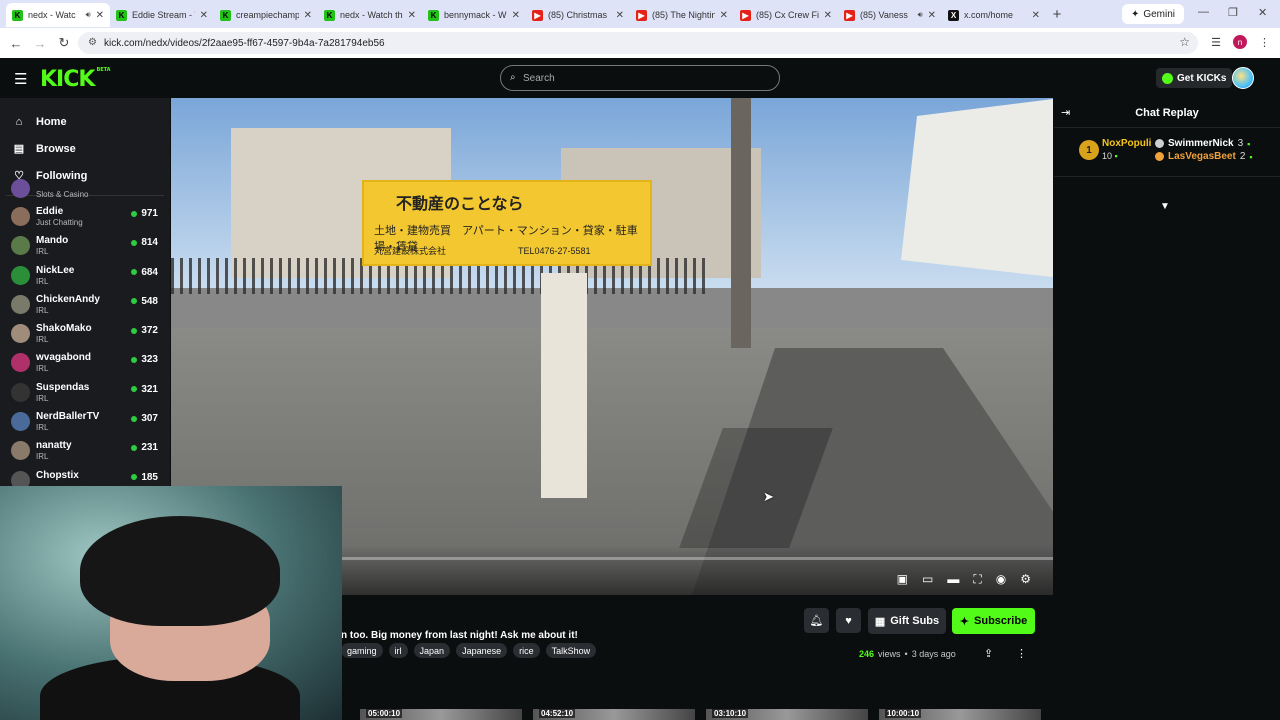 The height and width of the screenshot is (720, 1280). I want to click on video-thumbnail: 10:00:10, so click(960, 714).